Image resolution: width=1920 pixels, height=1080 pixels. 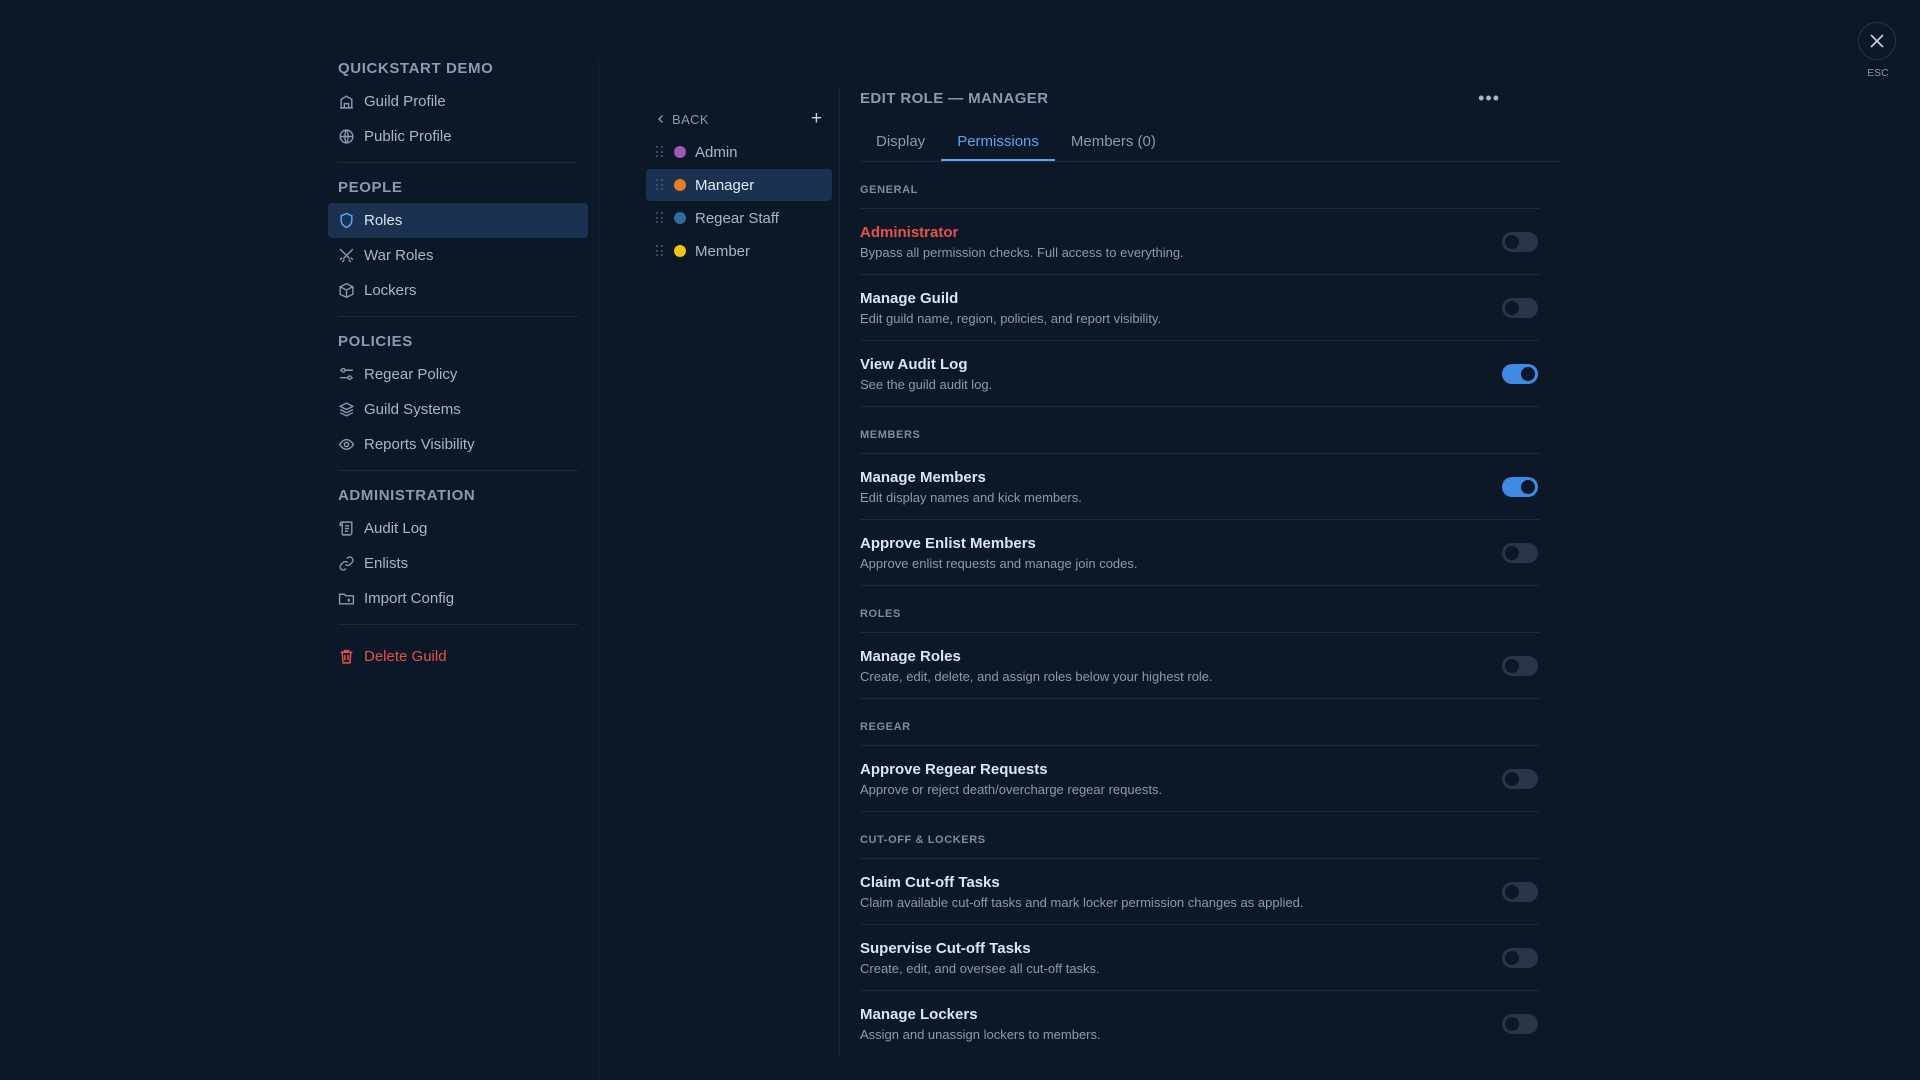 What do you see at coordinates (405, 656) in the screenshot?
I see `delete-guild-label: Delete Guild` at bounding box center [405, 656].